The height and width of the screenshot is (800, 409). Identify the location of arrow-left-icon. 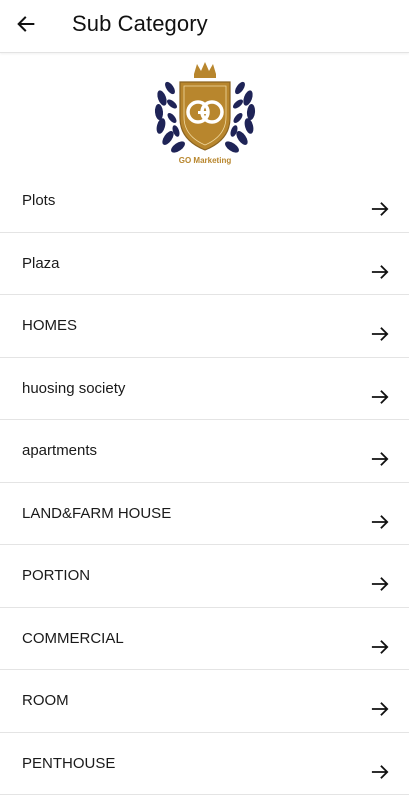
(26, 24).